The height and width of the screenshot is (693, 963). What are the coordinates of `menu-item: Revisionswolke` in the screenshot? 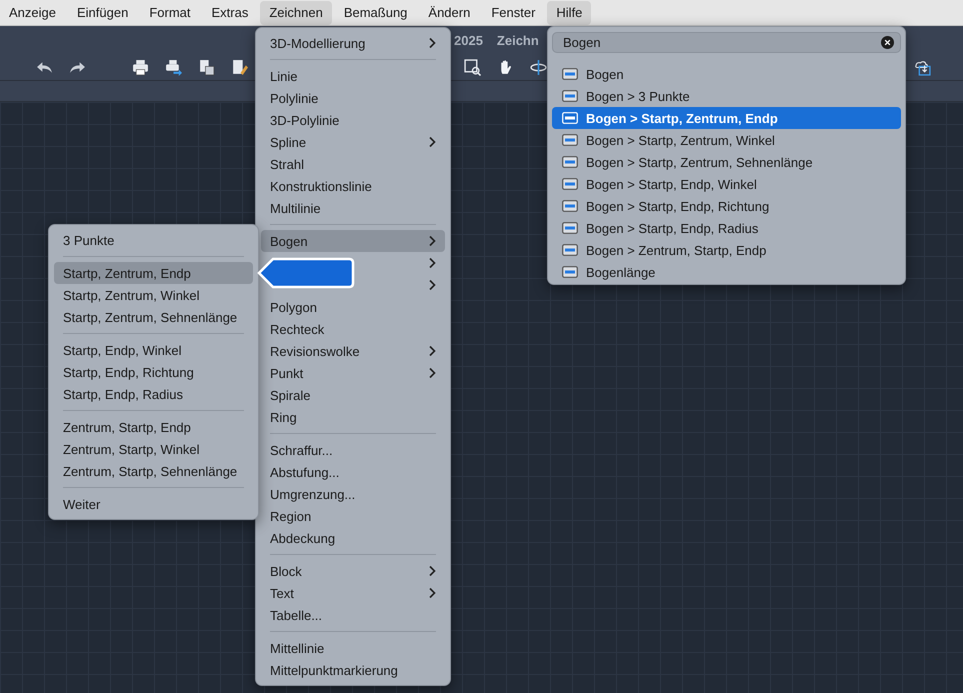 It's located at (353, 351).